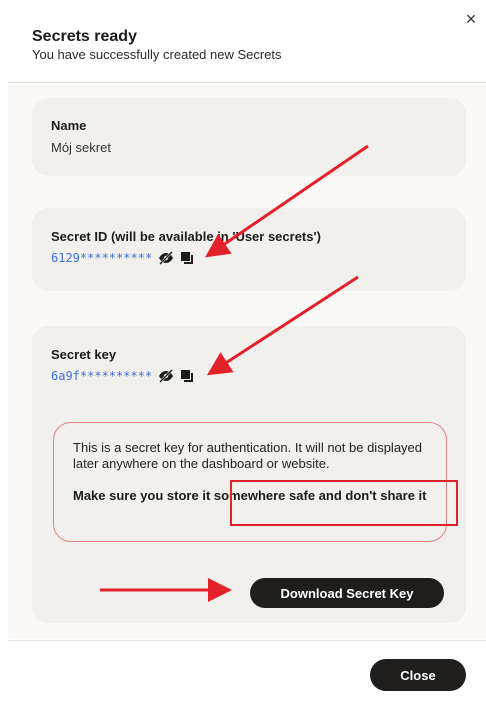 Image resolution: width=486 pixels, height=705 pixels. I want to click on secret-key-row: 6a9f**********, so click(122, 376).